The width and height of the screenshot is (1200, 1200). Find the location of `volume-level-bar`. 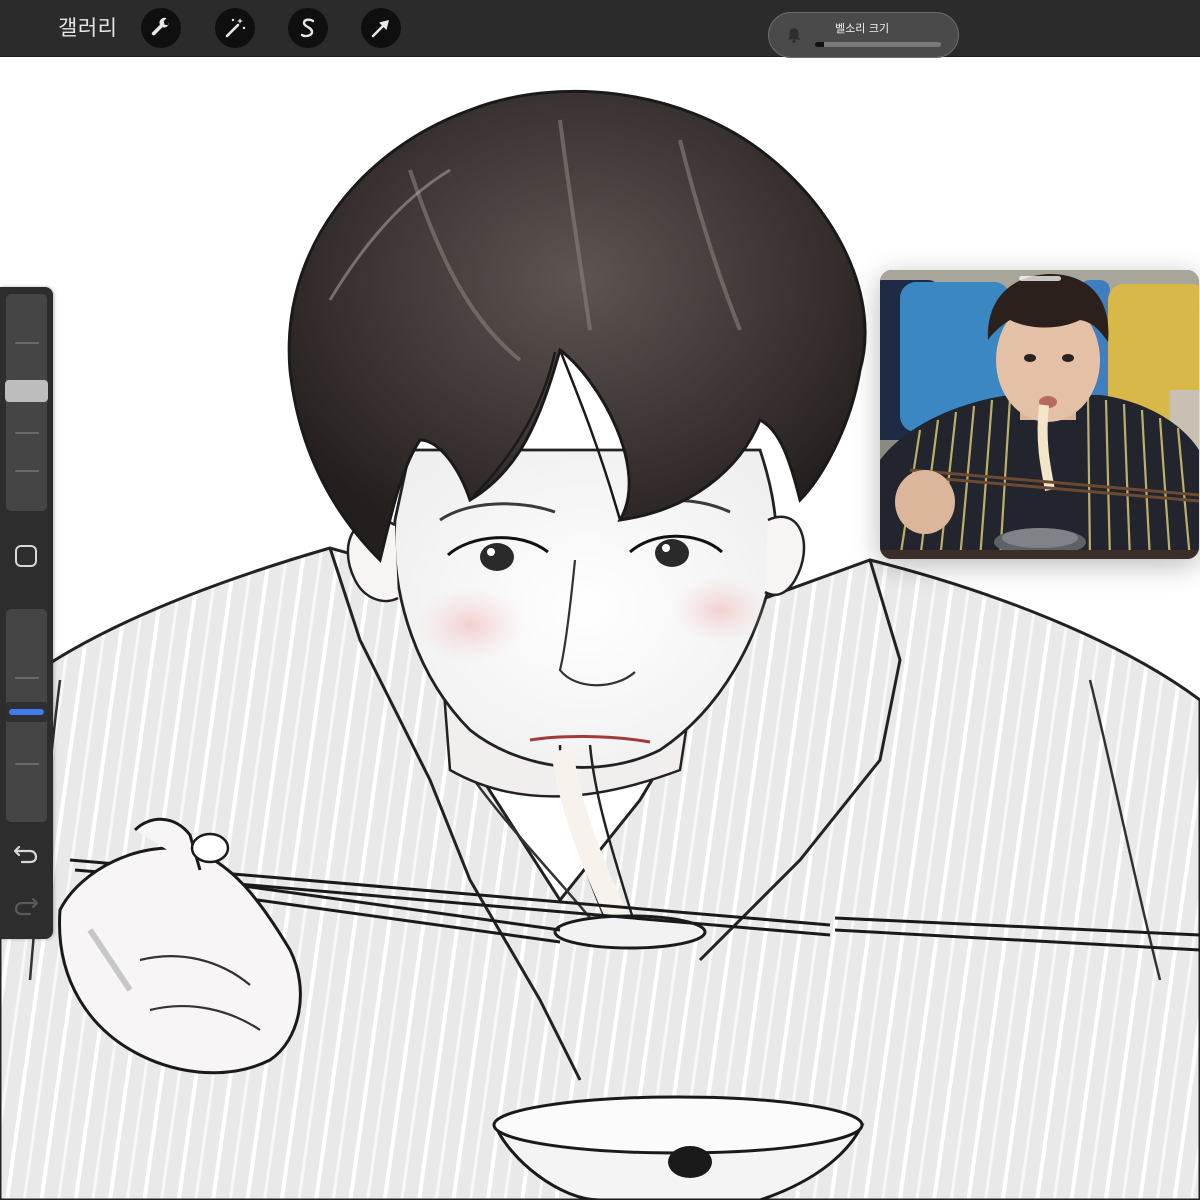

volume-level-bar is located at coordinates (878, 44).